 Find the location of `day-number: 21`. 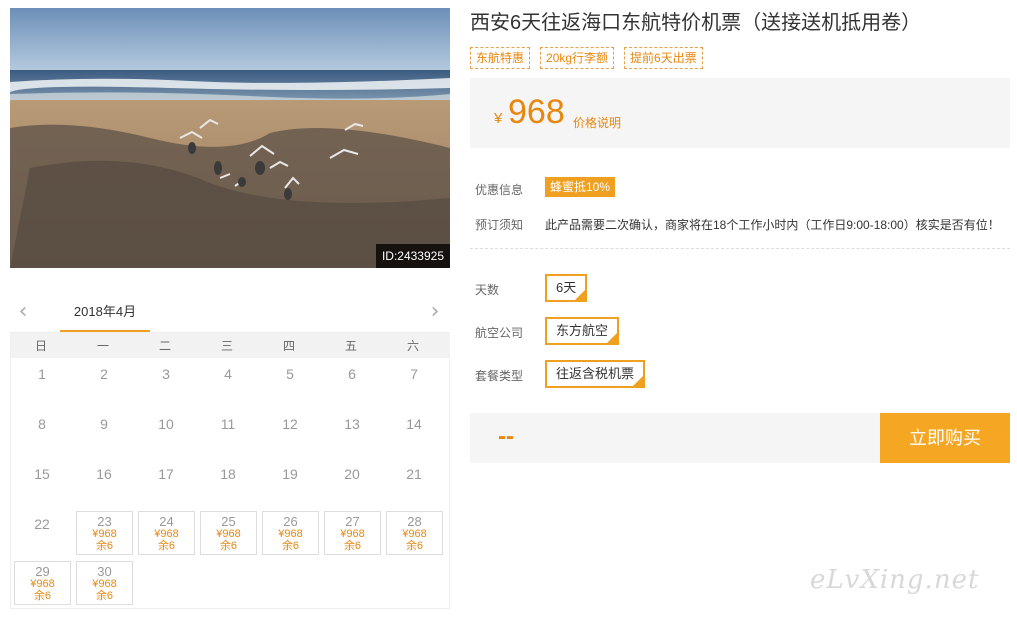

day-number: 21 is located at coordinates (414, 474).